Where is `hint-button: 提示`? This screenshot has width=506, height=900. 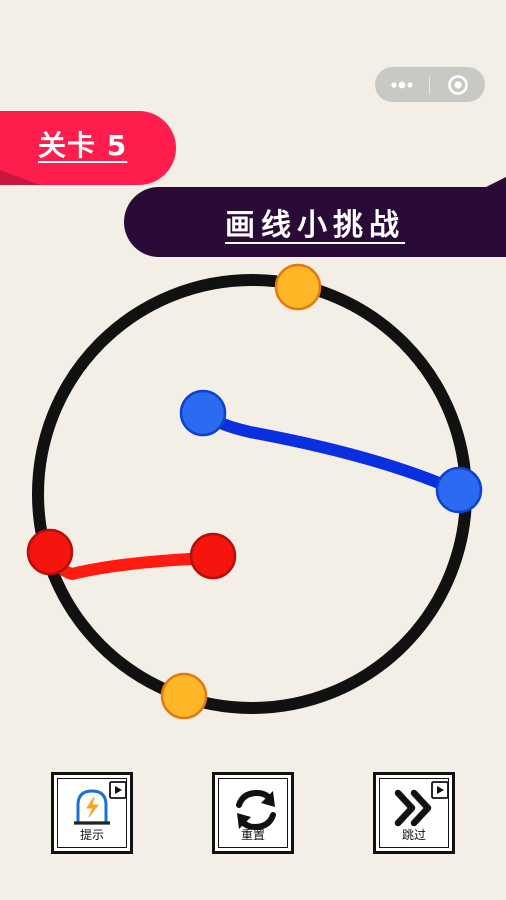
hint-button: 提示 is located at coordinates (92, 813).